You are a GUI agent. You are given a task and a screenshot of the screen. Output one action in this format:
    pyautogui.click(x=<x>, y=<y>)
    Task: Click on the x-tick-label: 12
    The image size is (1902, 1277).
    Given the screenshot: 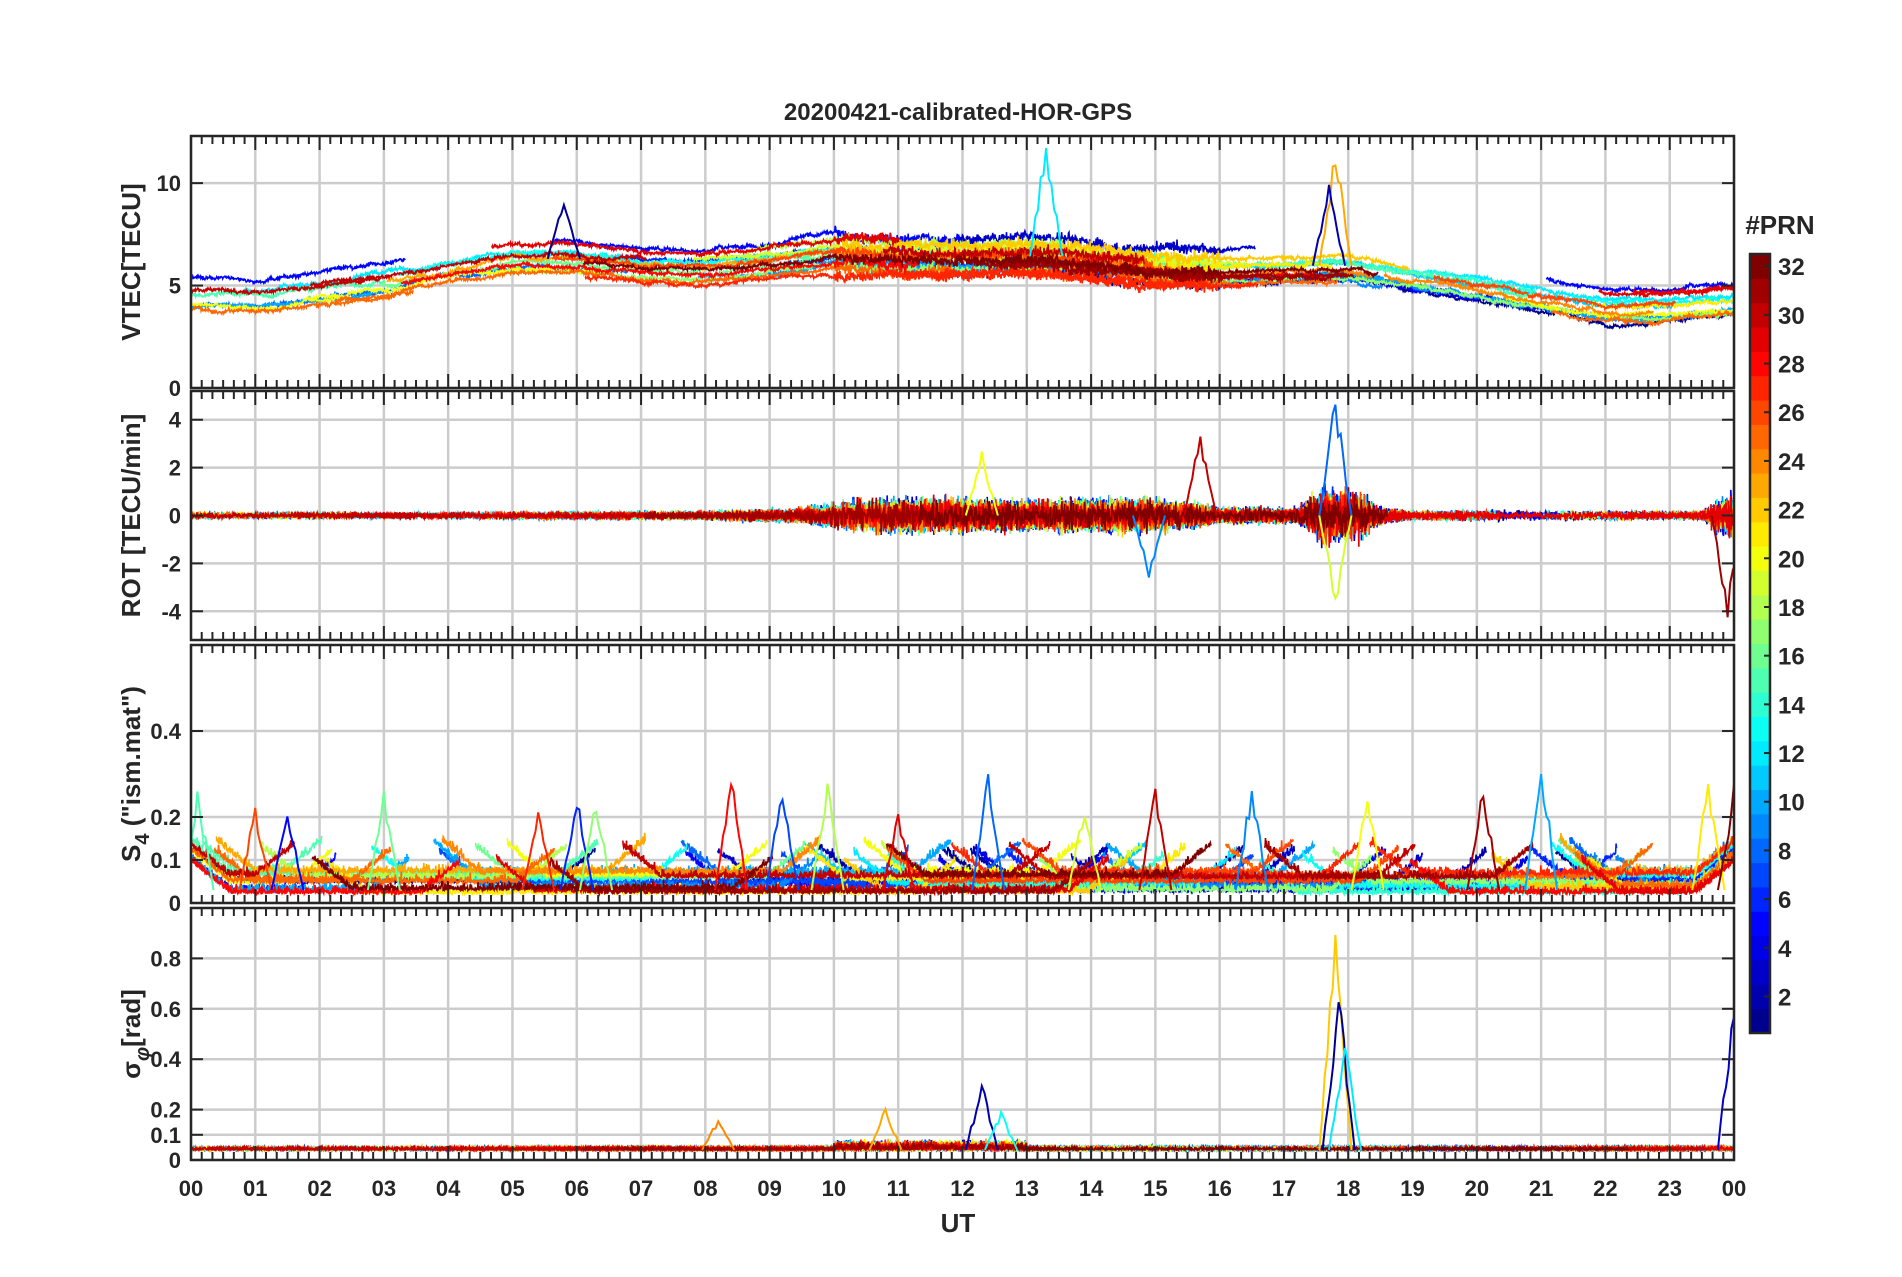 What is the action you would take?
    pyautogui.click(x=962, y=1188)
    